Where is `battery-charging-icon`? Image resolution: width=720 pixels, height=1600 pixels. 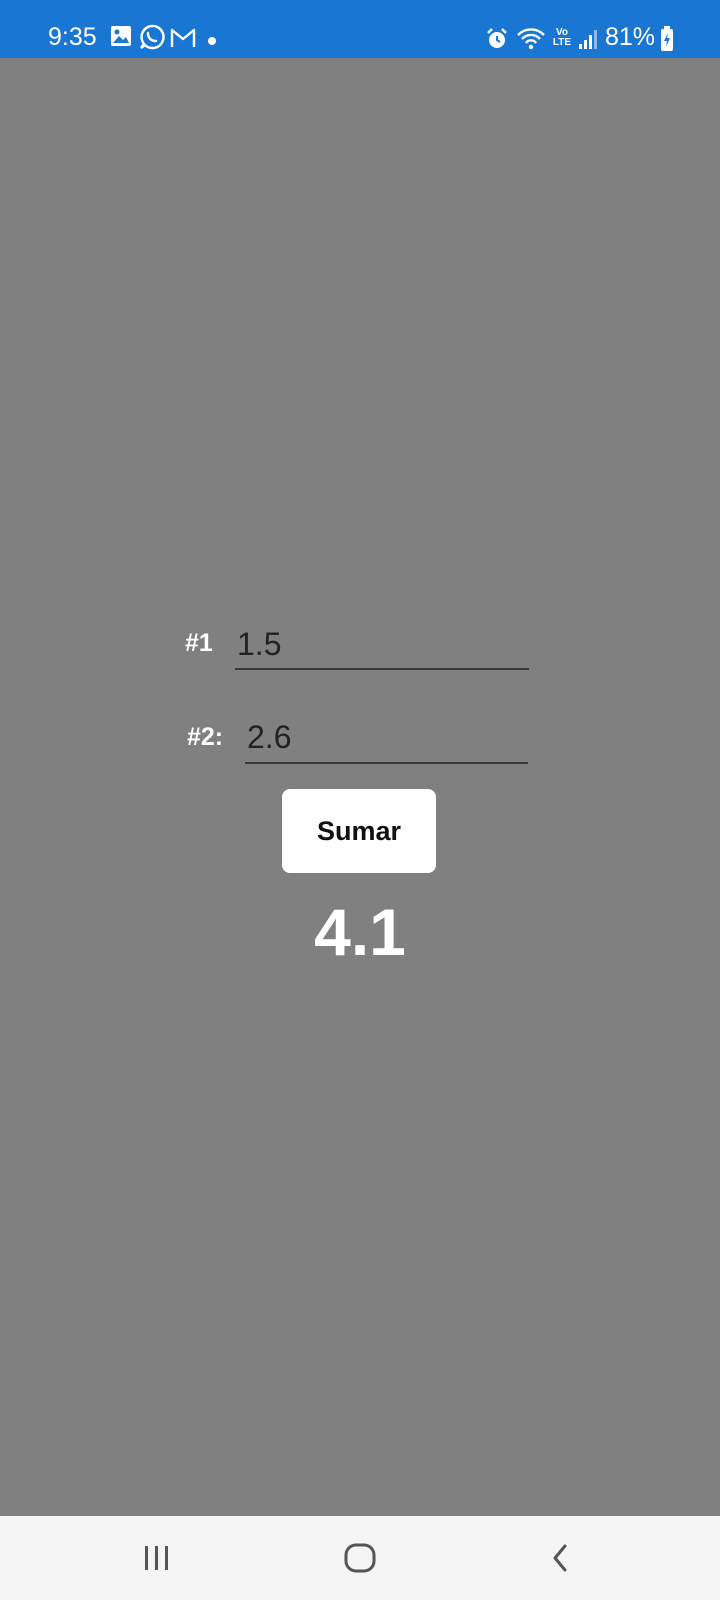 battery-charging-icon is located at coordinates (667, 38).